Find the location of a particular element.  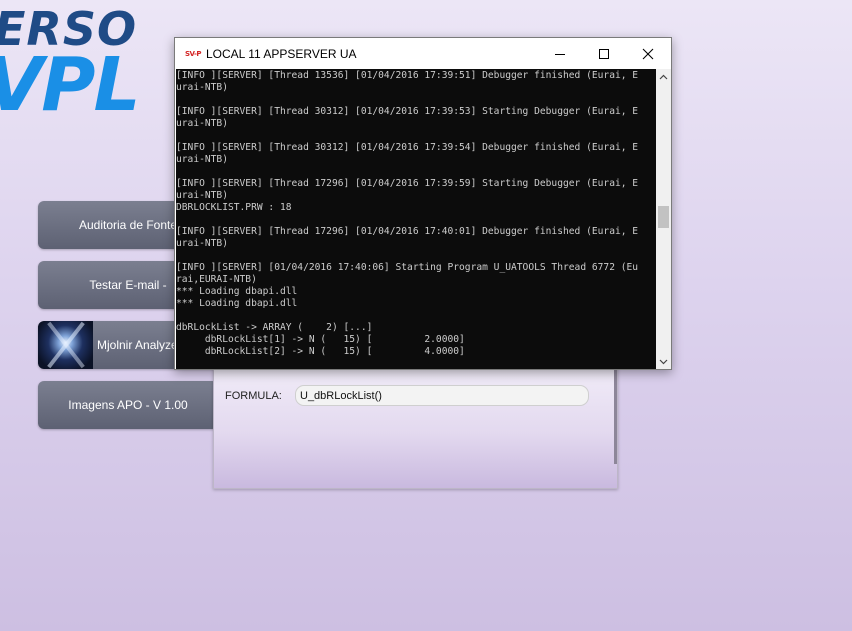

menu-button-label: Imagens APO - V 1.00 is located at coordinates (128, 405).